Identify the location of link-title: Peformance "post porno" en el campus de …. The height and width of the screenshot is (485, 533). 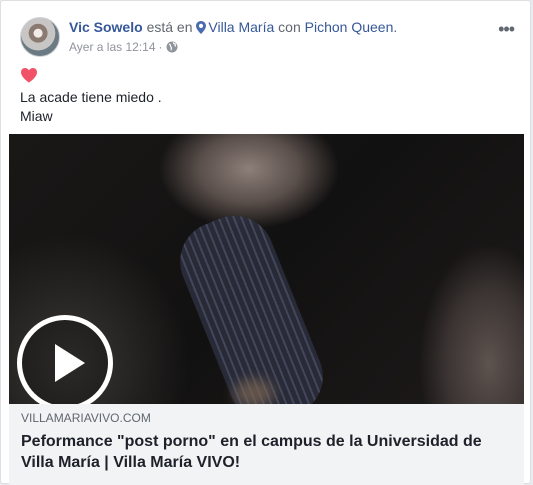
(266, 452).